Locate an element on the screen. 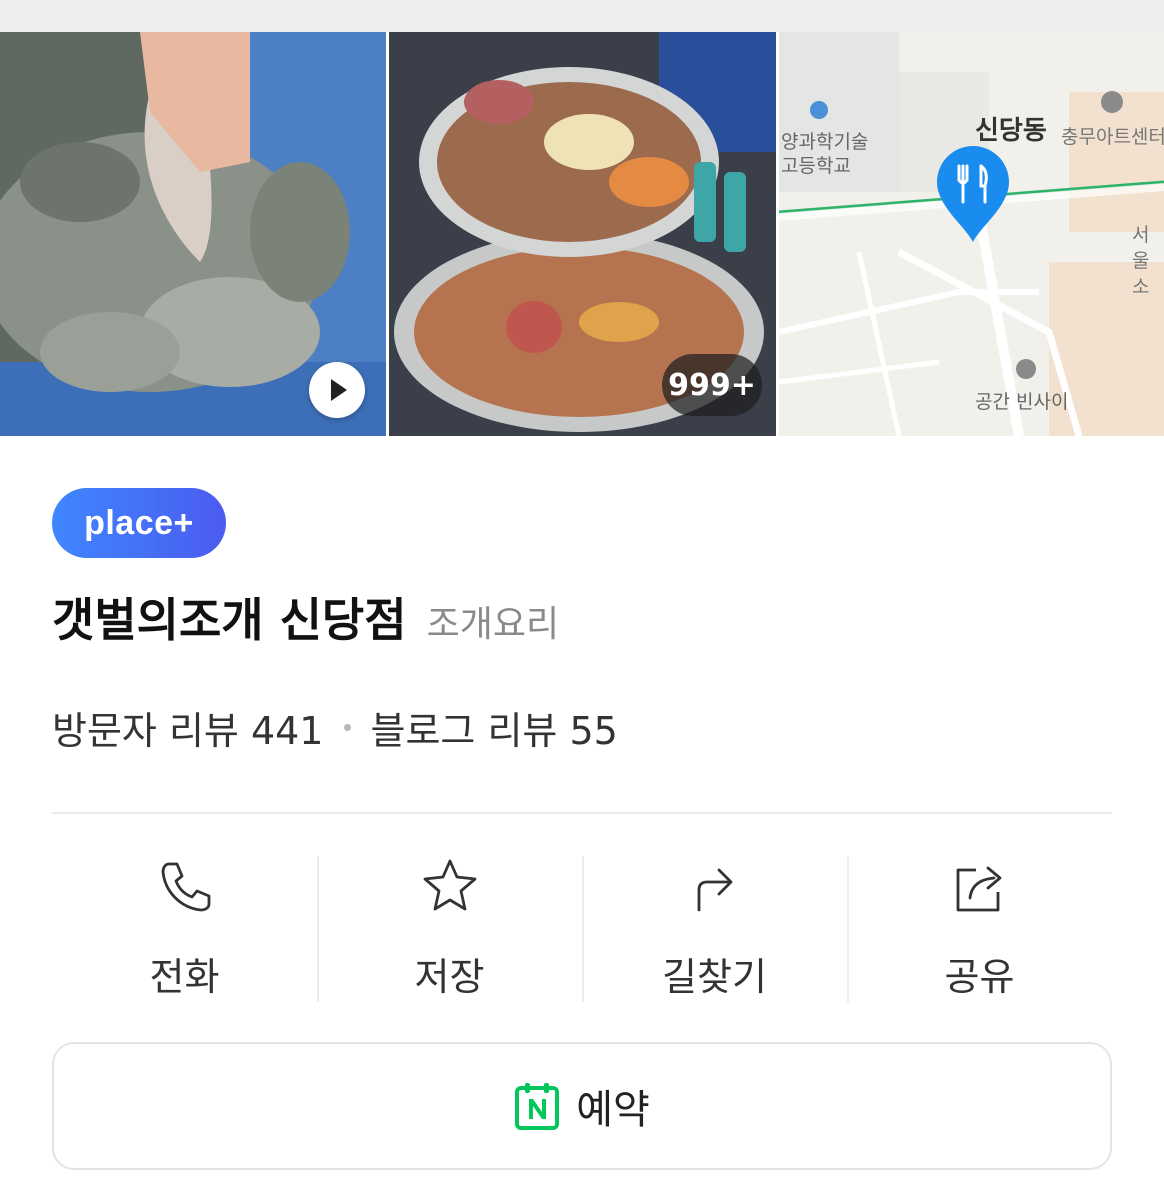  top-bar is located at coordinates (582, 16).